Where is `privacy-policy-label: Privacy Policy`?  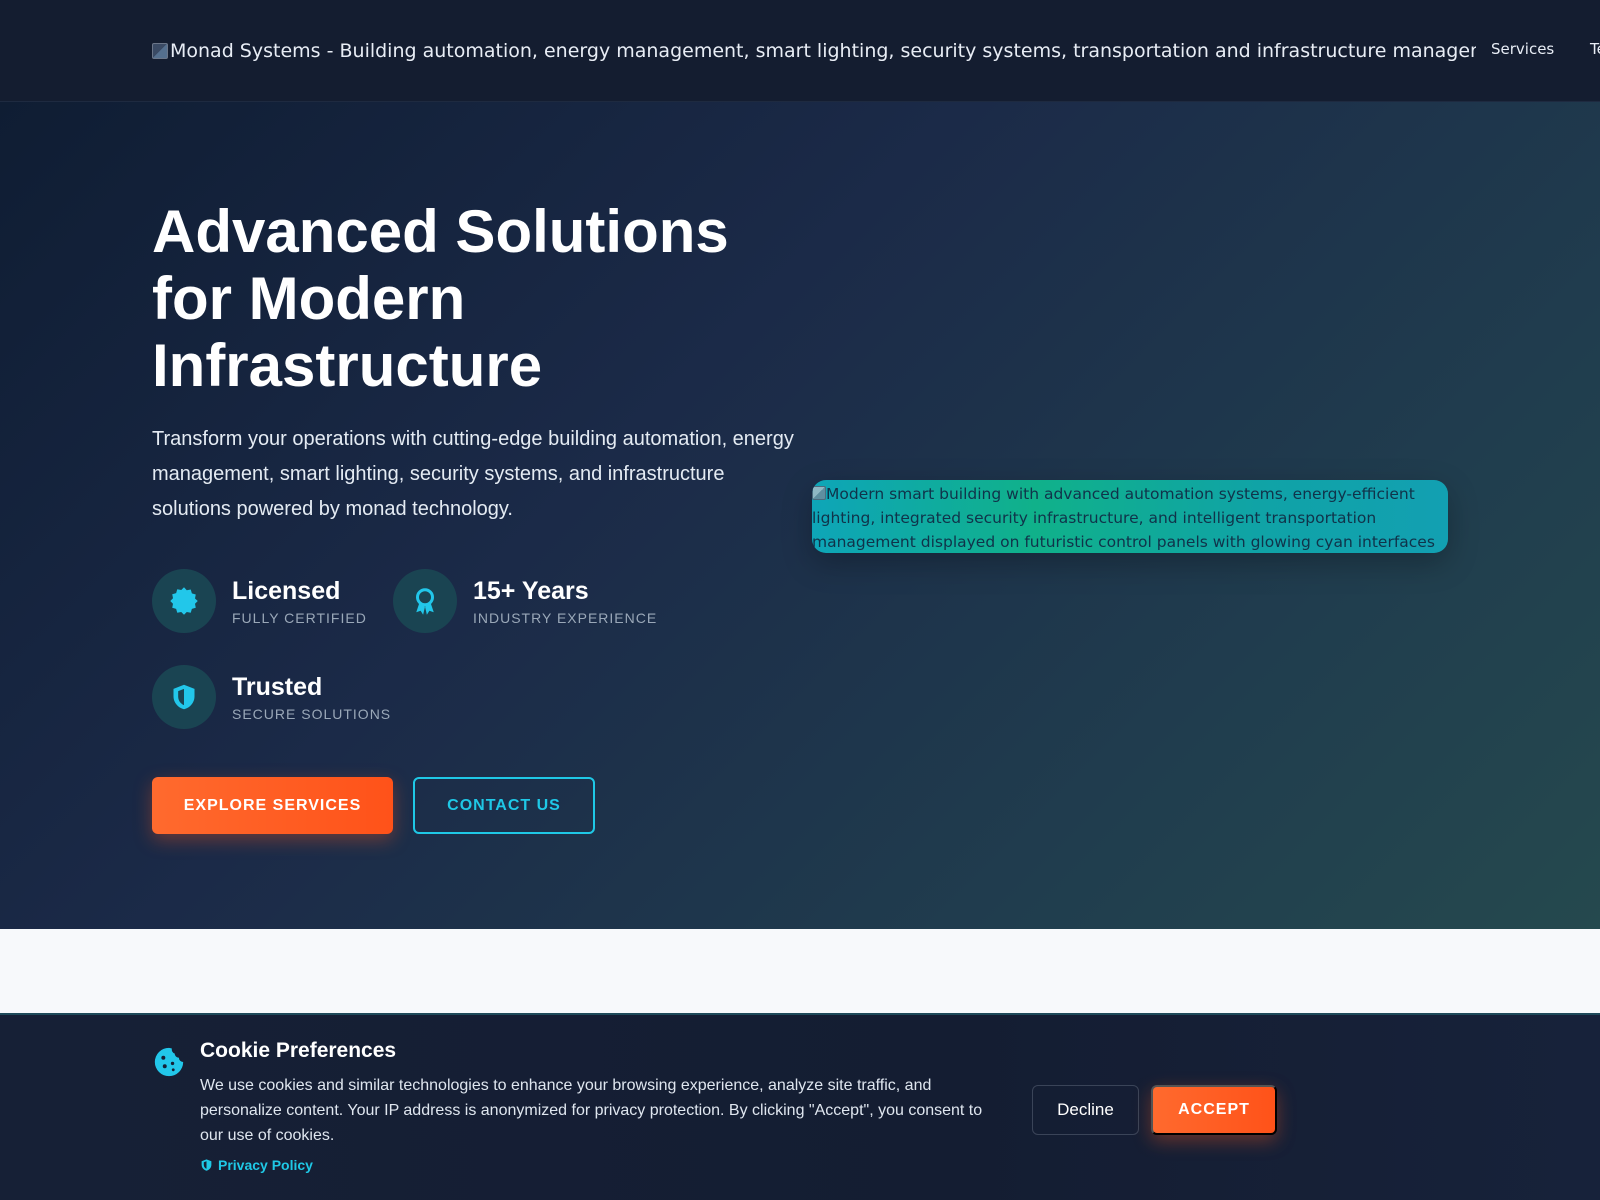
privacy-policy-label: Privacy Policy is located at coordinates (265, 1165).